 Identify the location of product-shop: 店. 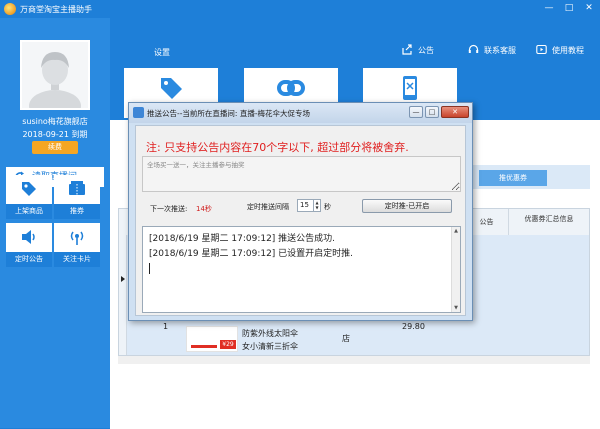
(346, 338).